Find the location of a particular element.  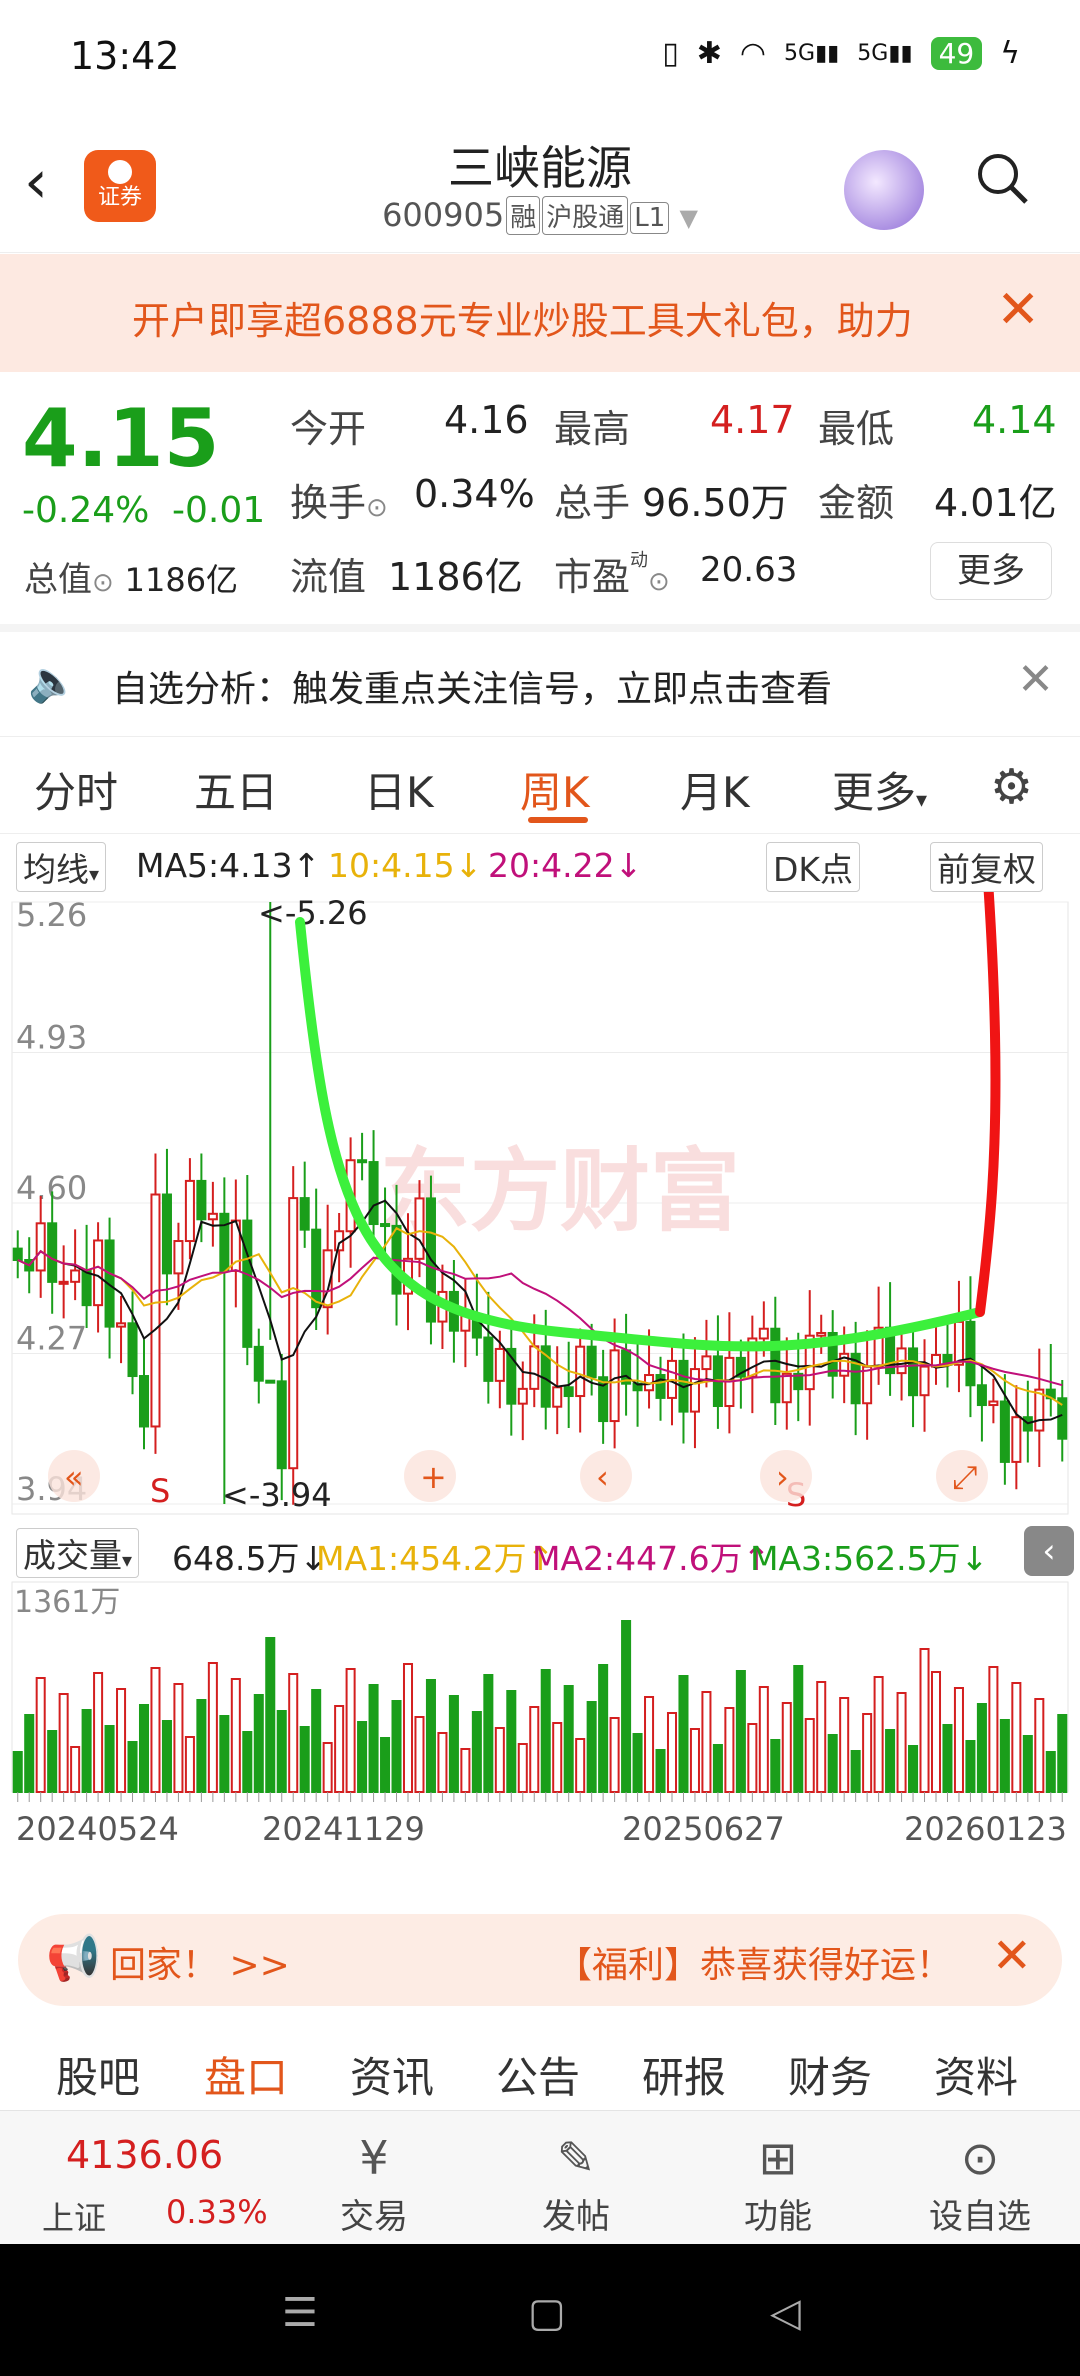

change-percent: -0.24% is located at coordinates (86, 510).